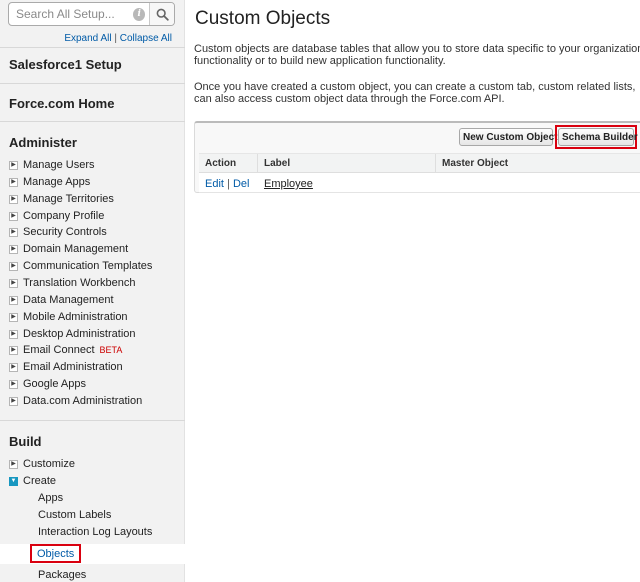 This screenshot has width=640, height=582. I want to click on sidebar-subitem-objects: Objects, so click(56, 553).